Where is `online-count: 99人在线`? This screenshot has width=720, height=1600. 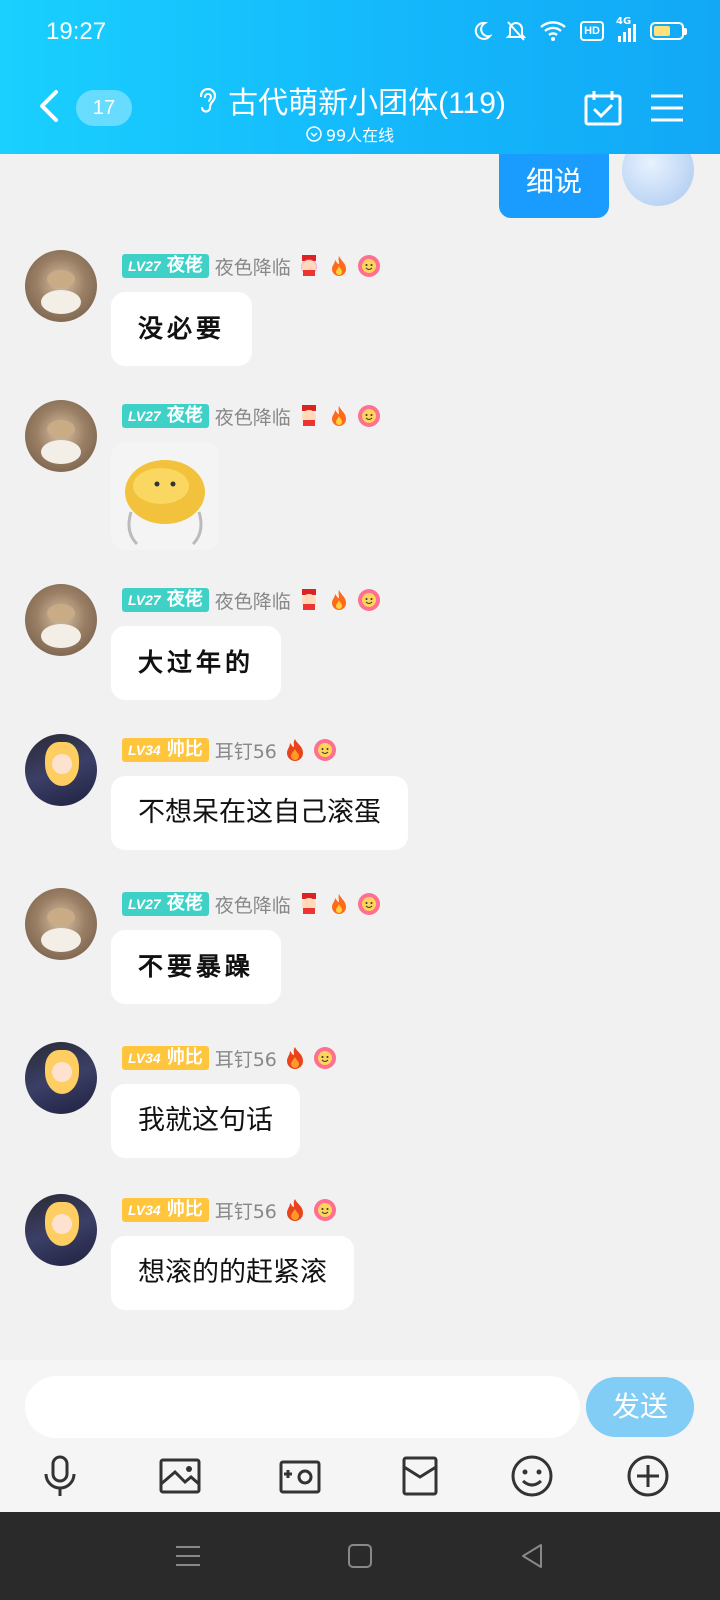 online-count: 99人在线 is located at coordinates (360, 135).